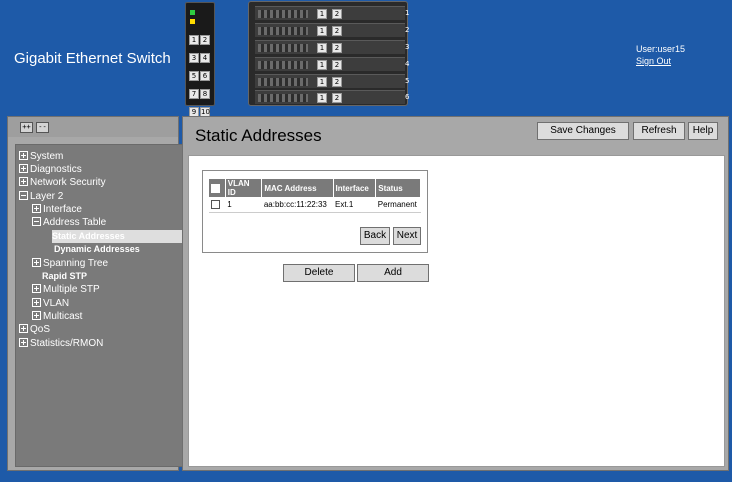 The width and height of the screenshot is (732, 482). Describe the element at coordinates (659, 131) in the screenshot. I see `refresh-button: Refresh` at that location.